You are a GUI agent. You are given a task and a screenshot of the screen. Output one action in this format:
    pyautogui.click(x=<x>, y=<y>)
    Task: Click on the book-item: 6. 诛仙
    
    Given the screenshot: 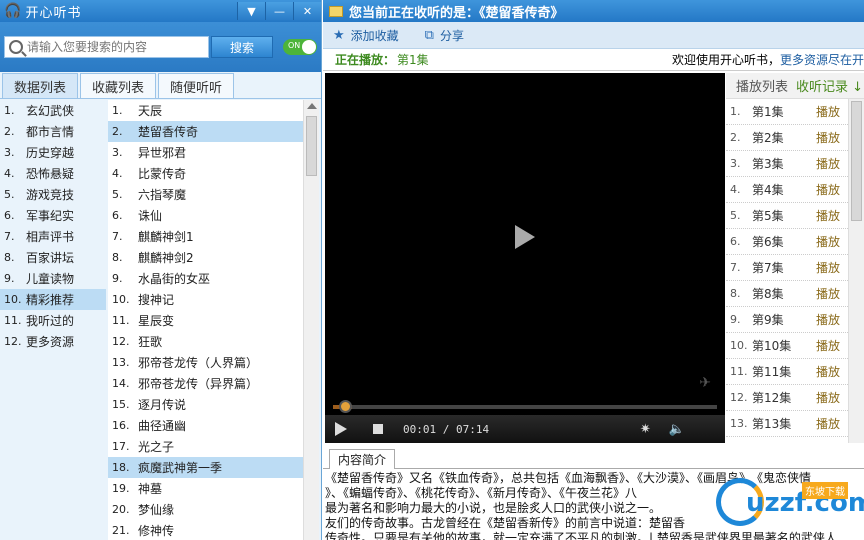 What is the action you would take?
    pyautogui.click(x=205, y=215)
    